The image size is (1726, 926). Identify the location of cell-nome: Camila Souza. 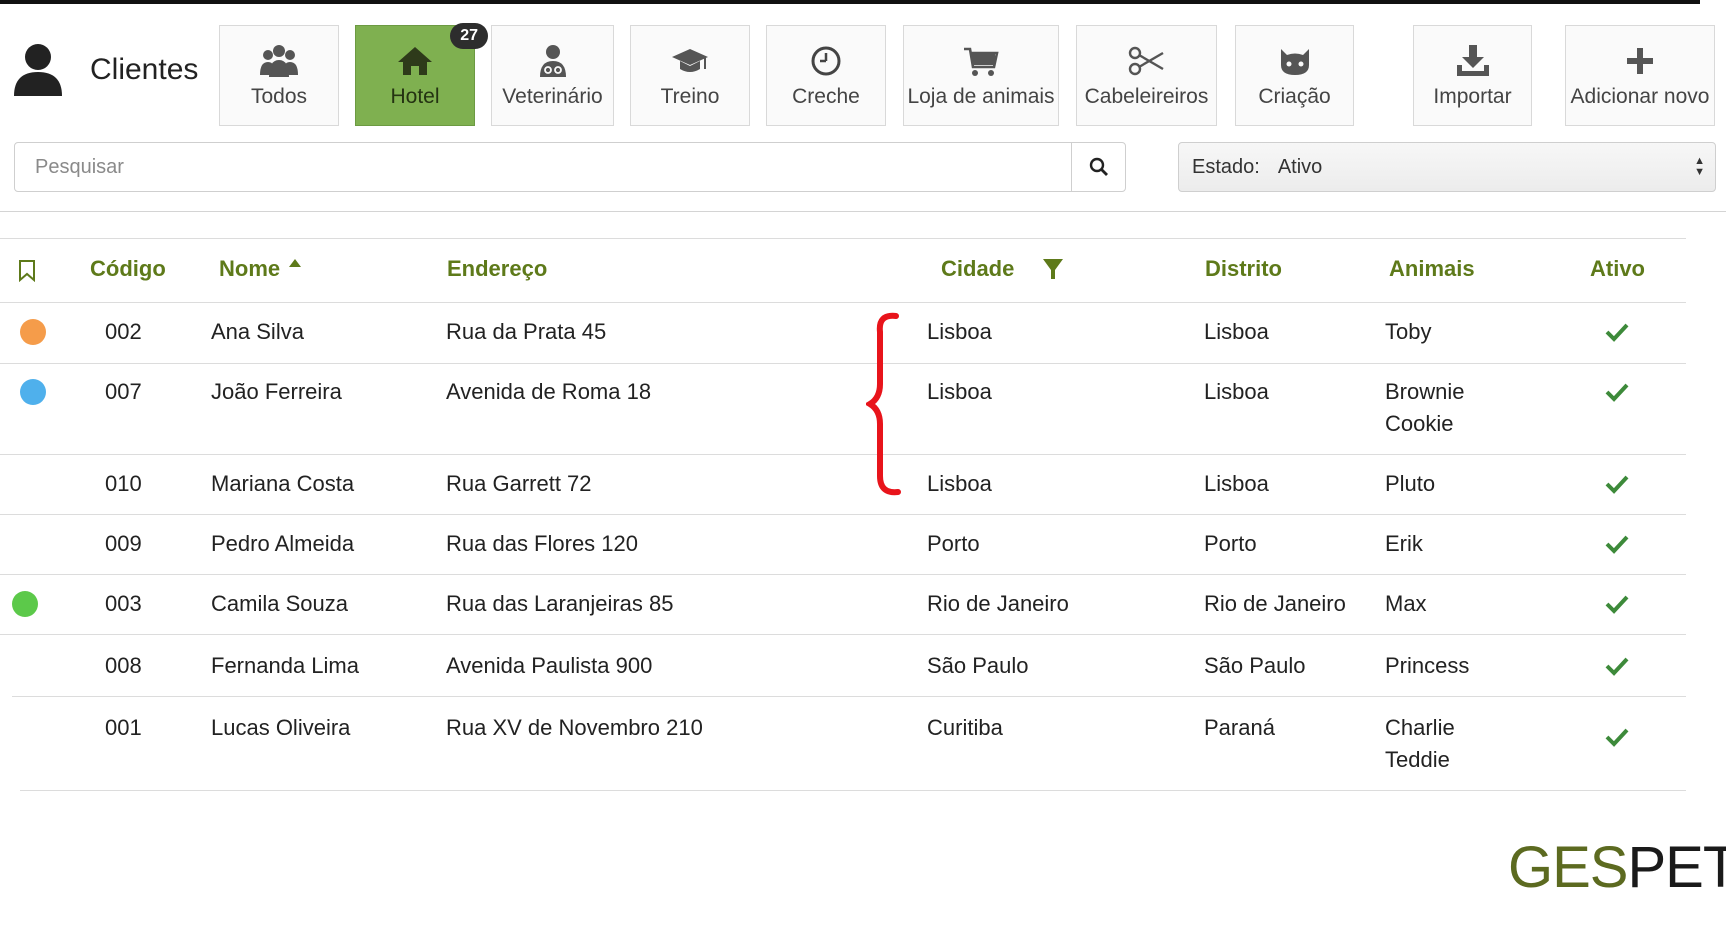
(279, 603).